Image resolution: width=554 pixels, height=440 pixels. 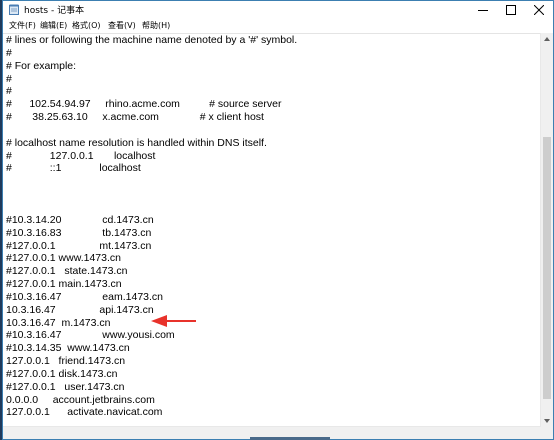 What do you see at coordinates (156, 25) in the screenshot?
I see `menu-help: 帮助(H)` at bounding box center [156, 25].